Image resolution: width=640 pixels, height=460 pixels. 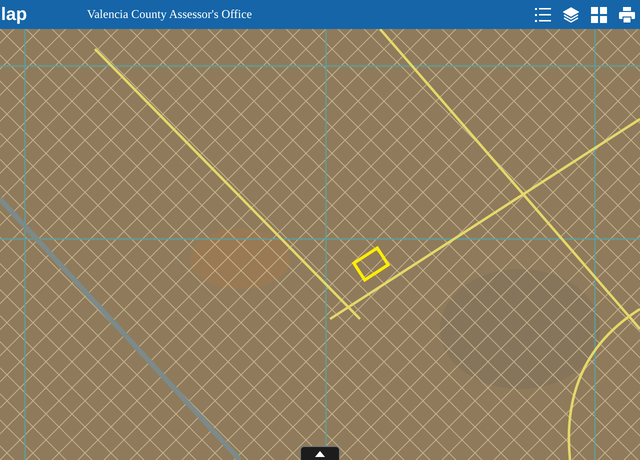 What do you see at coordinates (14, 14) in the screenshot?
I see `app-title: lap` at bounding box center [14, 14].